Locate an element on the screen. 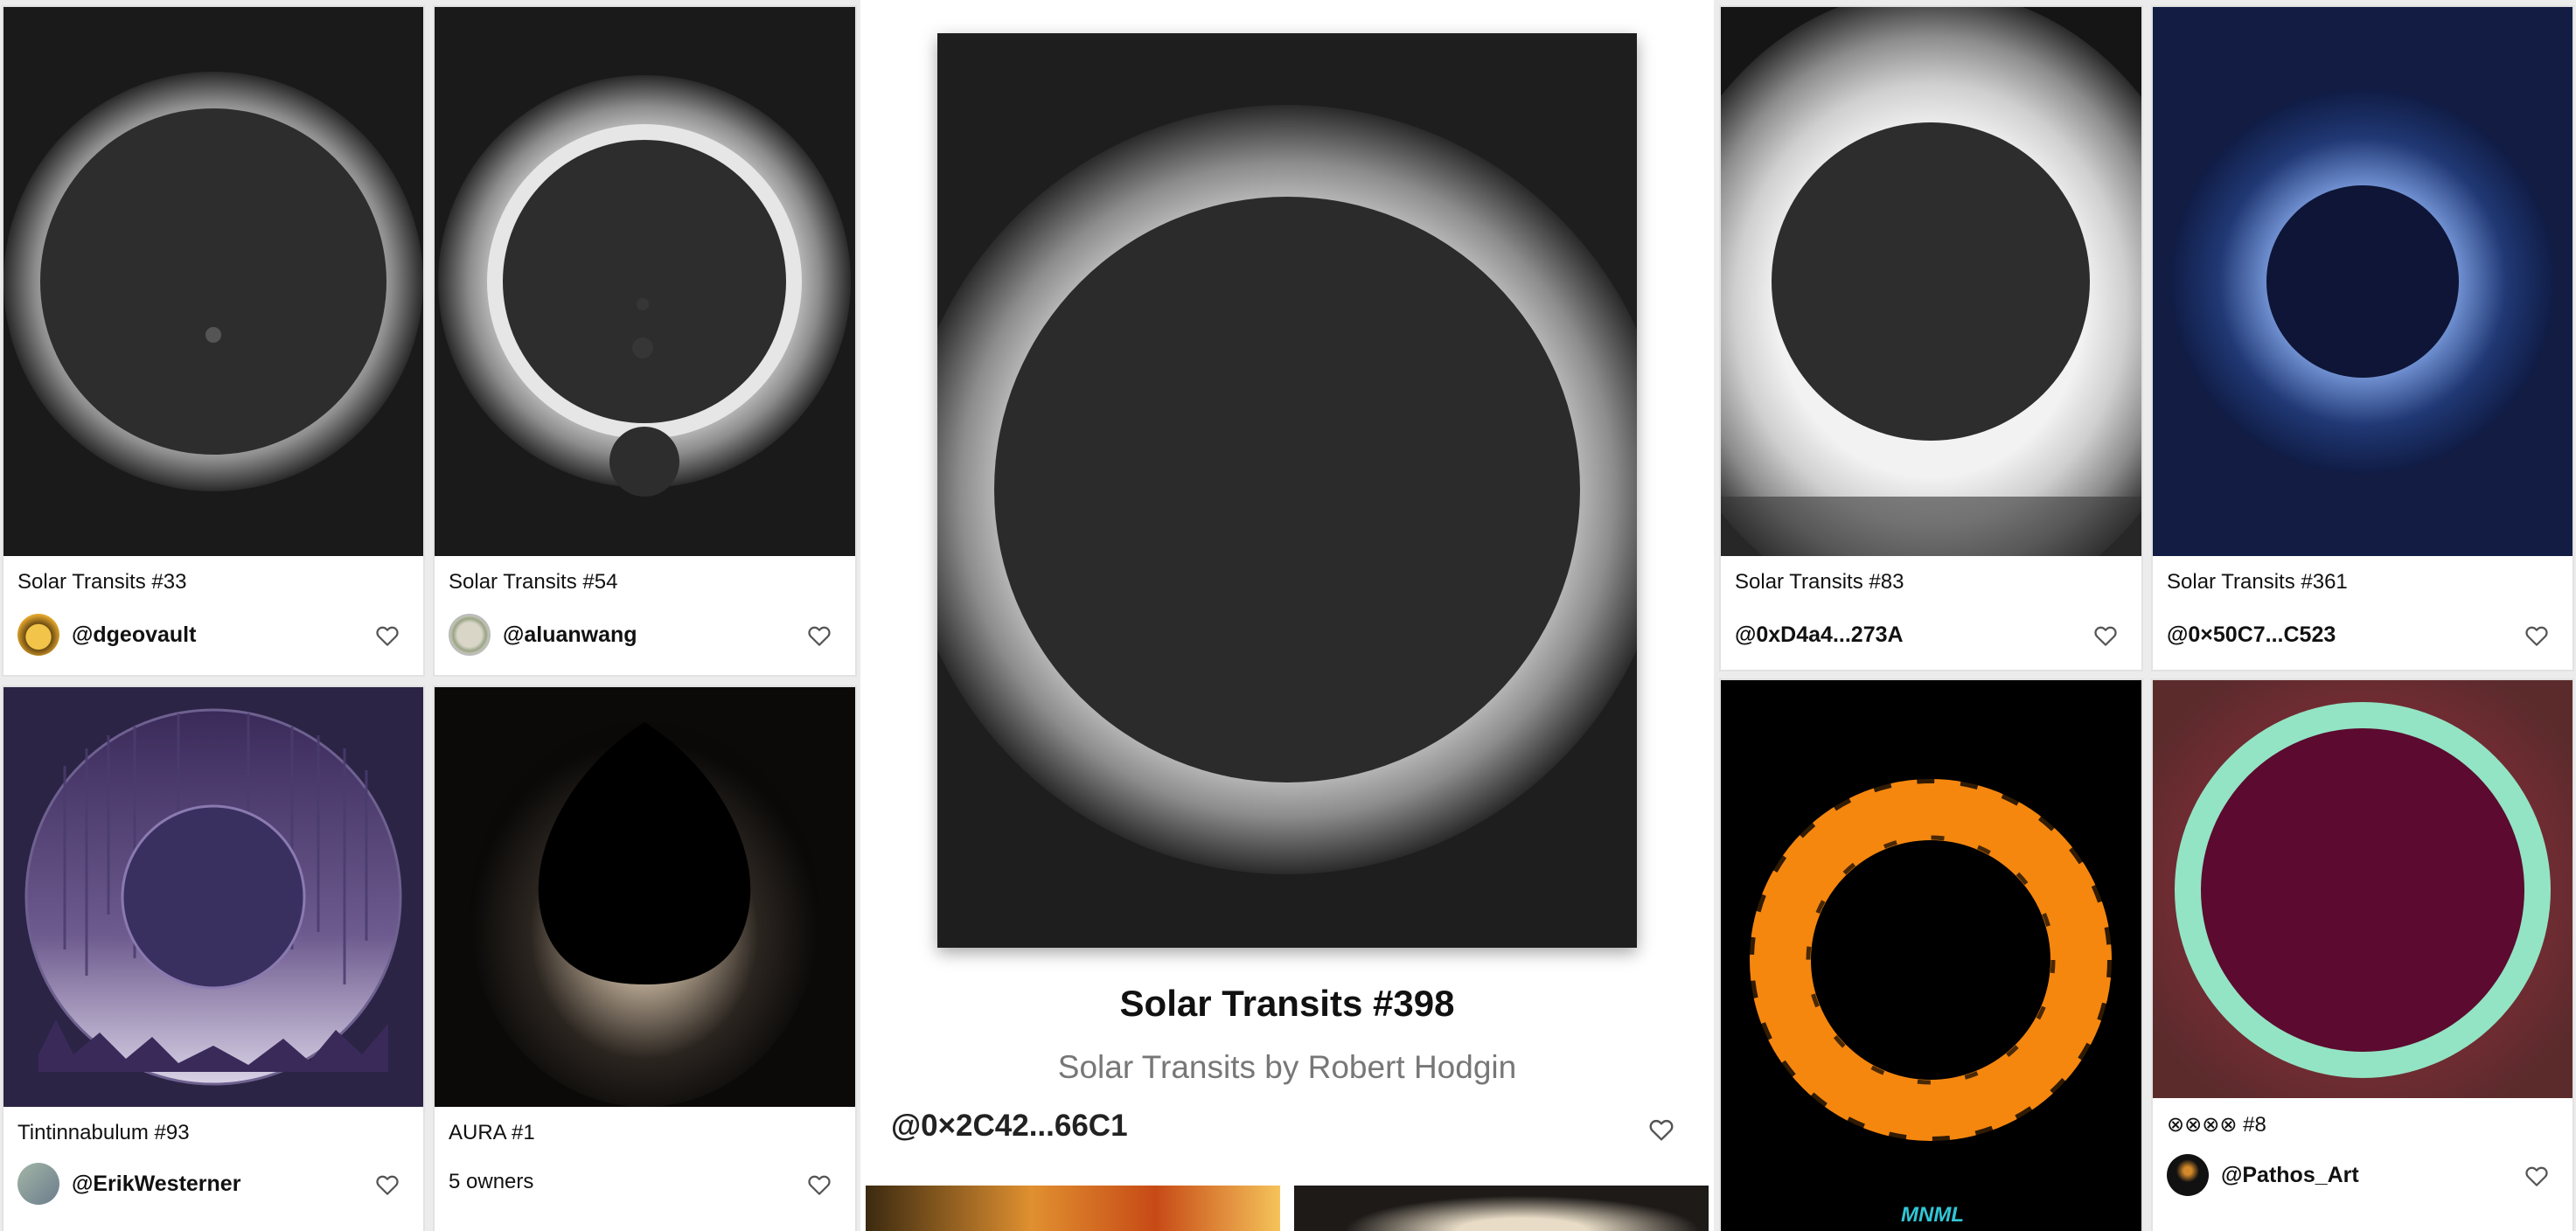  nft-card-aura-1: AURA #1 5 owners is located at coordinates (645, 959).